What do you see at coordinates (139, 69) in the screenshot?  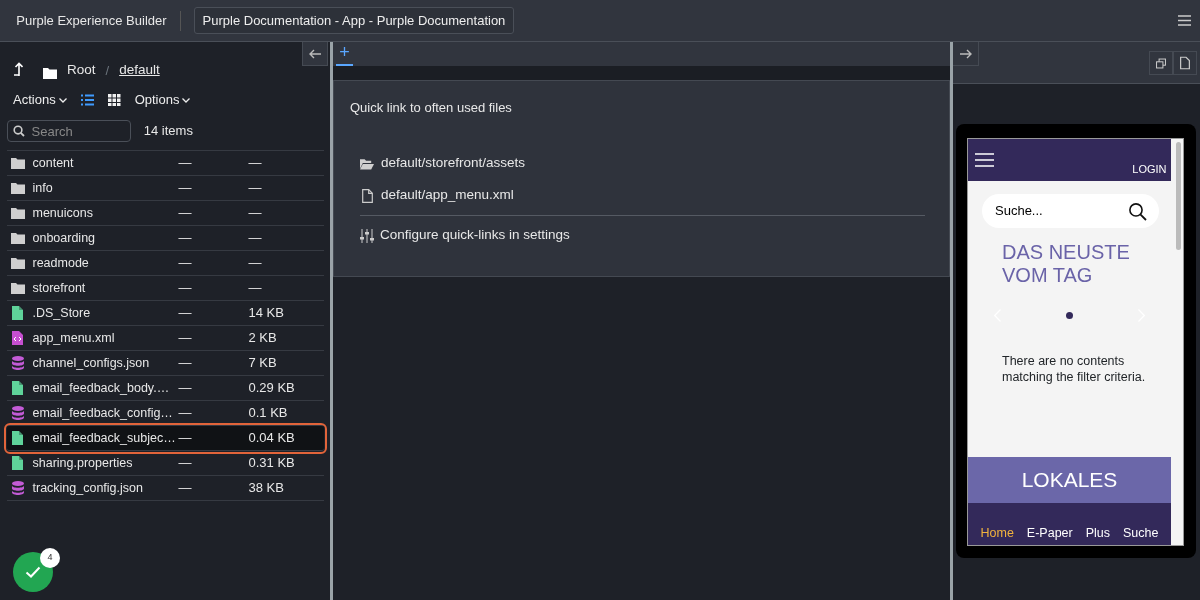 I see `breadcrumb-link: default` at bounding box center [139, 69].